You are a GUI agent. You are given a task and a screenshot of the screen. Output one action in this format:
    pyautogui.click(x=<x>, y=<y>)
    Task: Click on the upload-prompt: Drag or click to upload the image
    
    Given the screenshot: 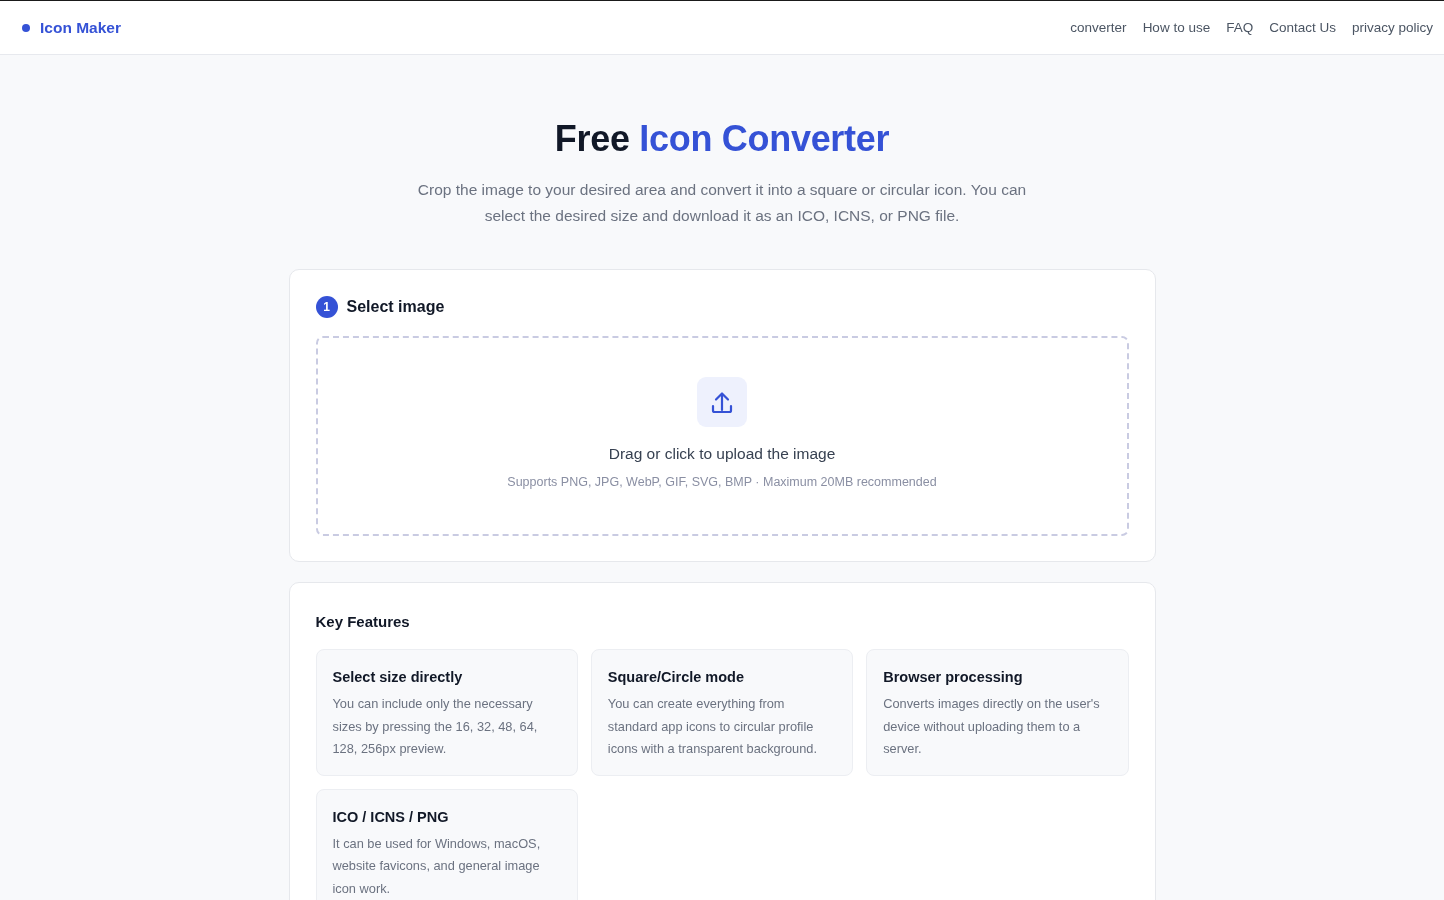 What is the action you would take?
    pyautogui.click(x=722, y=454)
    